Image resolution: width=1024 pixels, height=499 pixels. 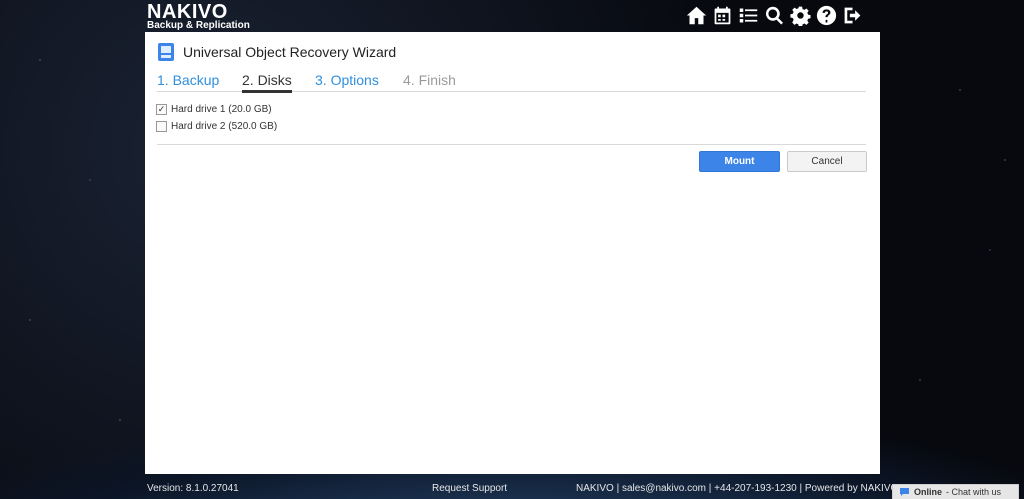 What do you see at coordinates (469, 488) in the screenshot?
I see `request-support-link: Request Support` at bounding box center [469, 488].